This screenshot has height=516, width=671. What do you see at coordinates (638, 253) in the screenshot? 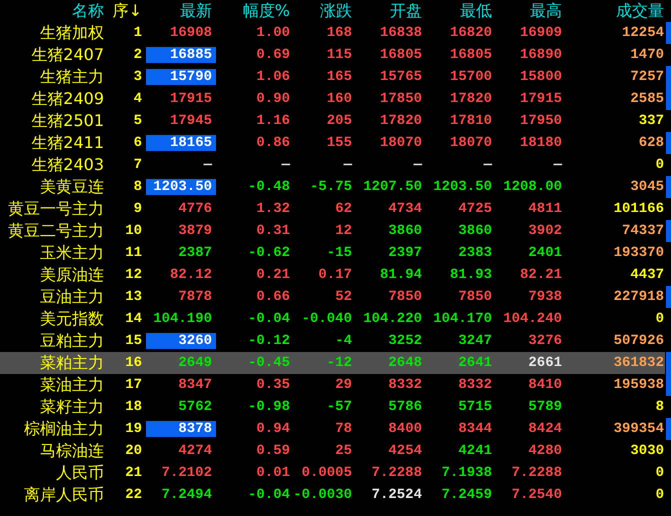
I see `volume: 193370` at bounding box center [638, 253].